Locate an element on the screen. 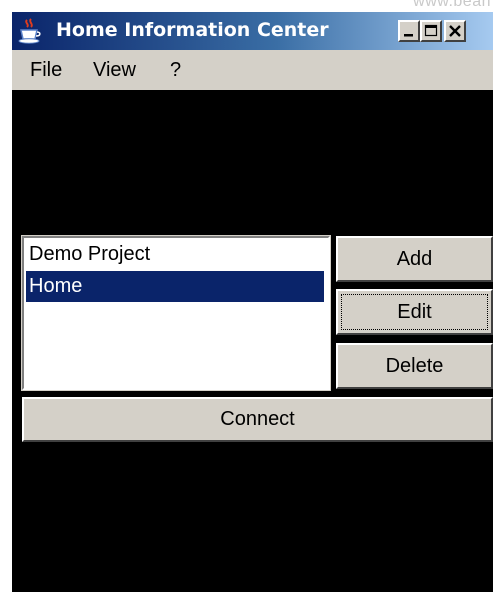 The height and width of the screenshot is (592, 493). menu-help: ? is located at coordinates (175, 70).